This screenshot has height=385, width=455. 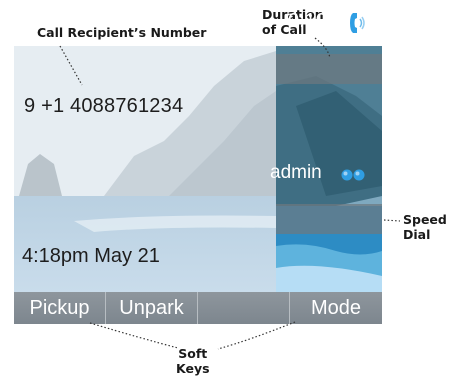 I want to click on callout-speed-dial: Speed Dial, so click(x=425, y=227).